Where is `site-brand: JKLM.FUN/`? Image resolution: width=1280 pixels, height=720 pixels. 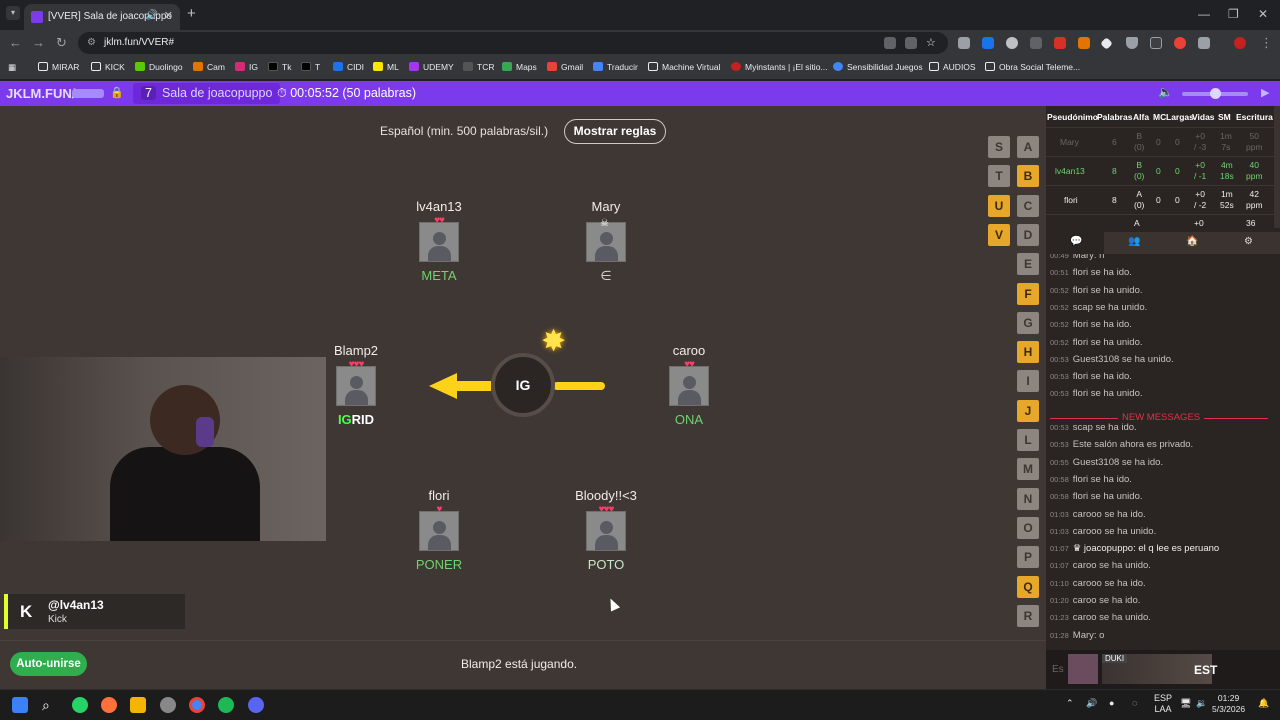
site-brand: JKLM.FUN/ is located at coordinates (40, 93).